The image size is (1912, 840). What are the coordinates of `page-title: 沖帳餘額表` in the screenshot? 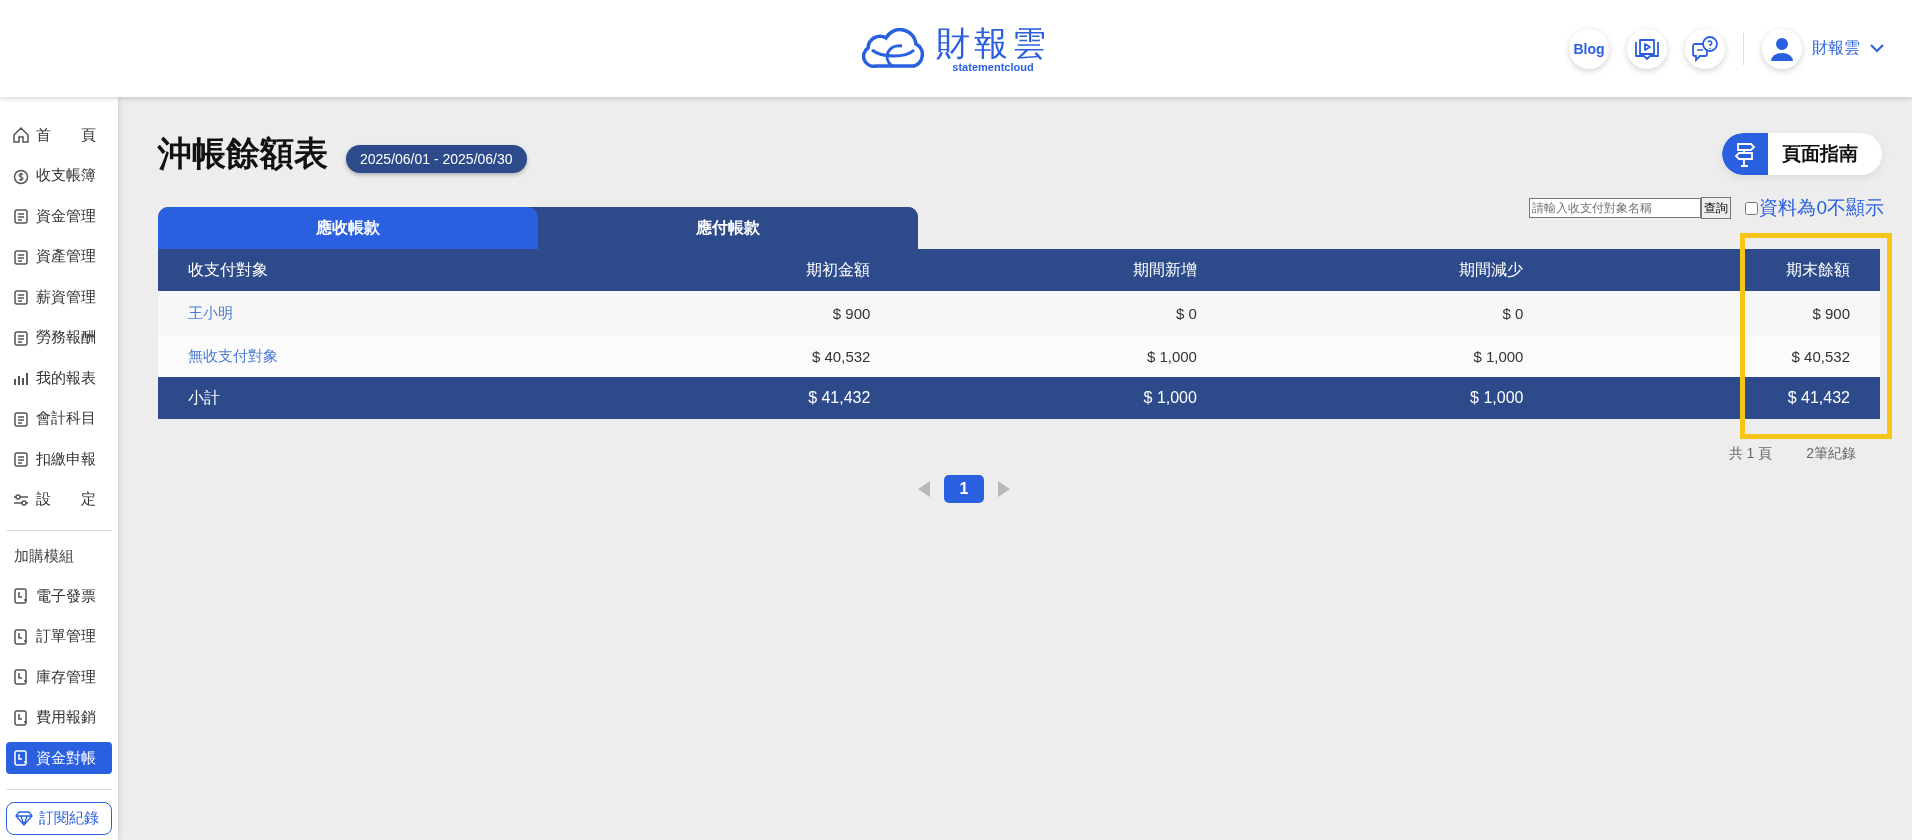 It's located at (243, 153).